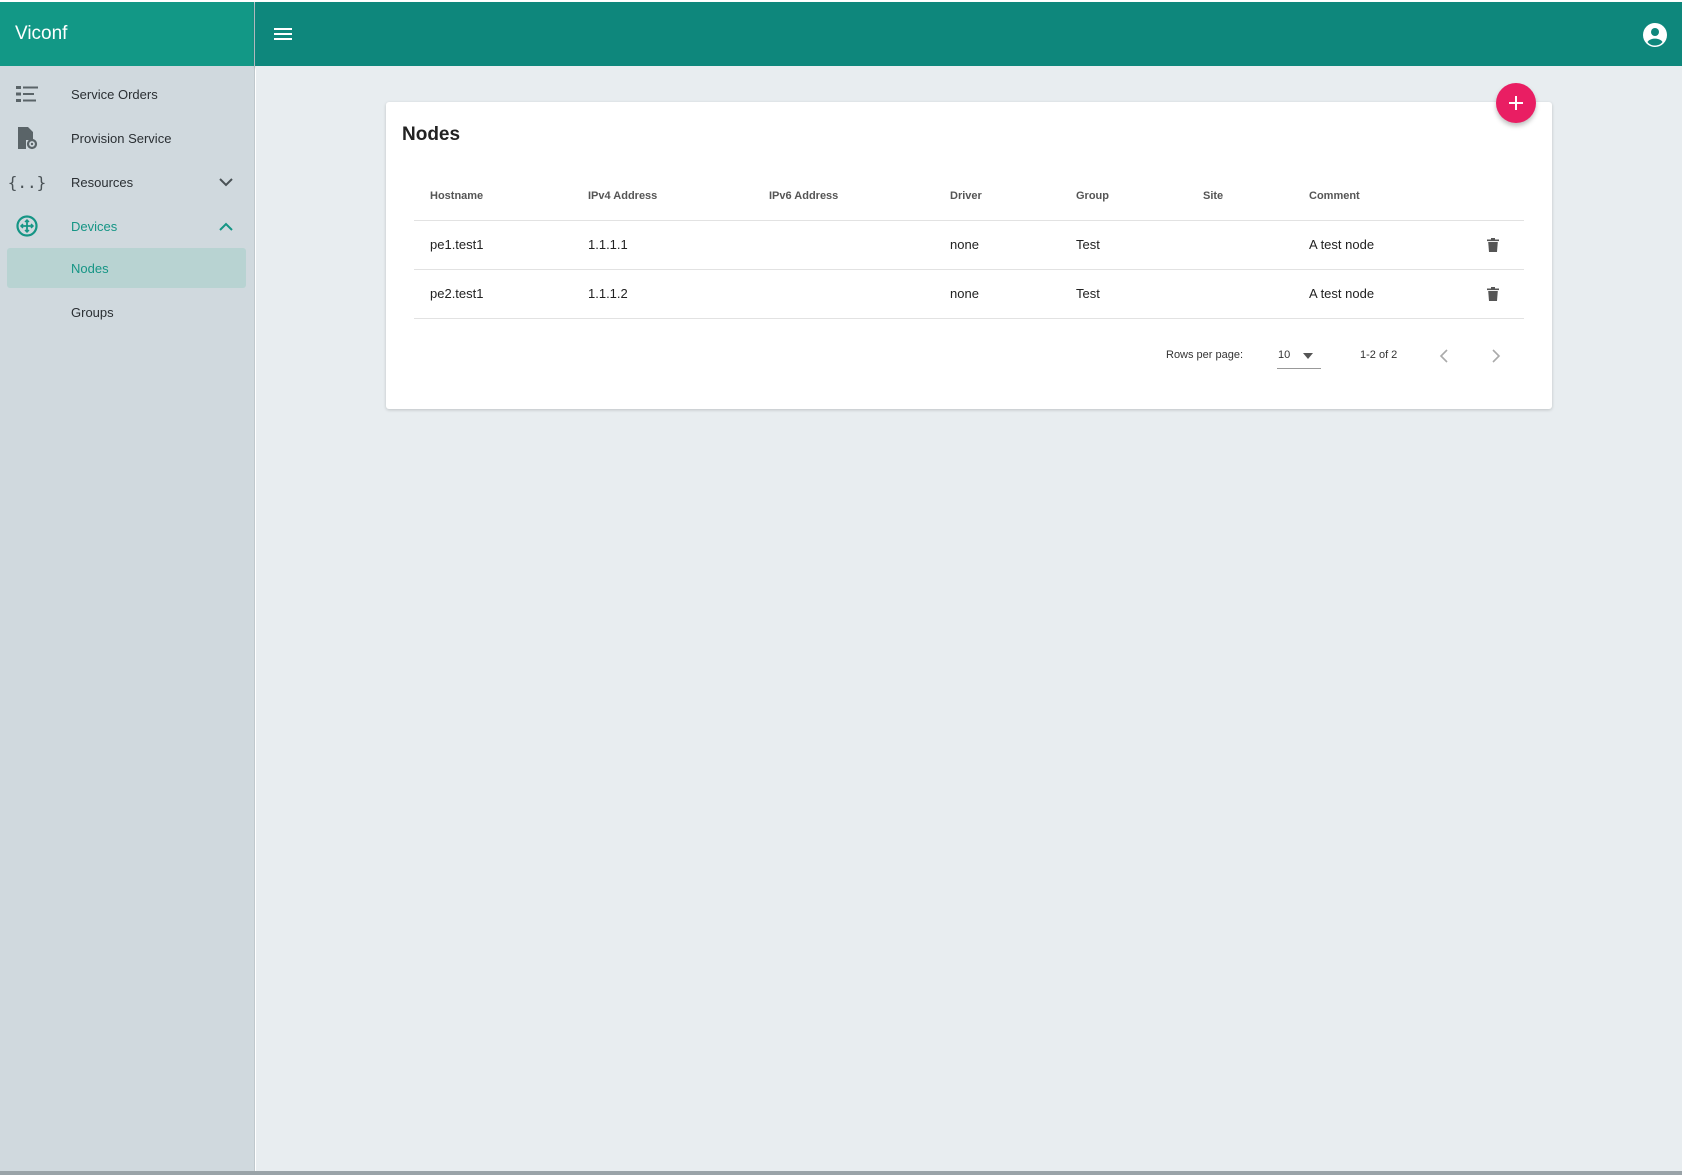  Describe the element at coordinates (121, 138) in the screenshot. I see `sidebar-item-label: Provision Service` at that location.